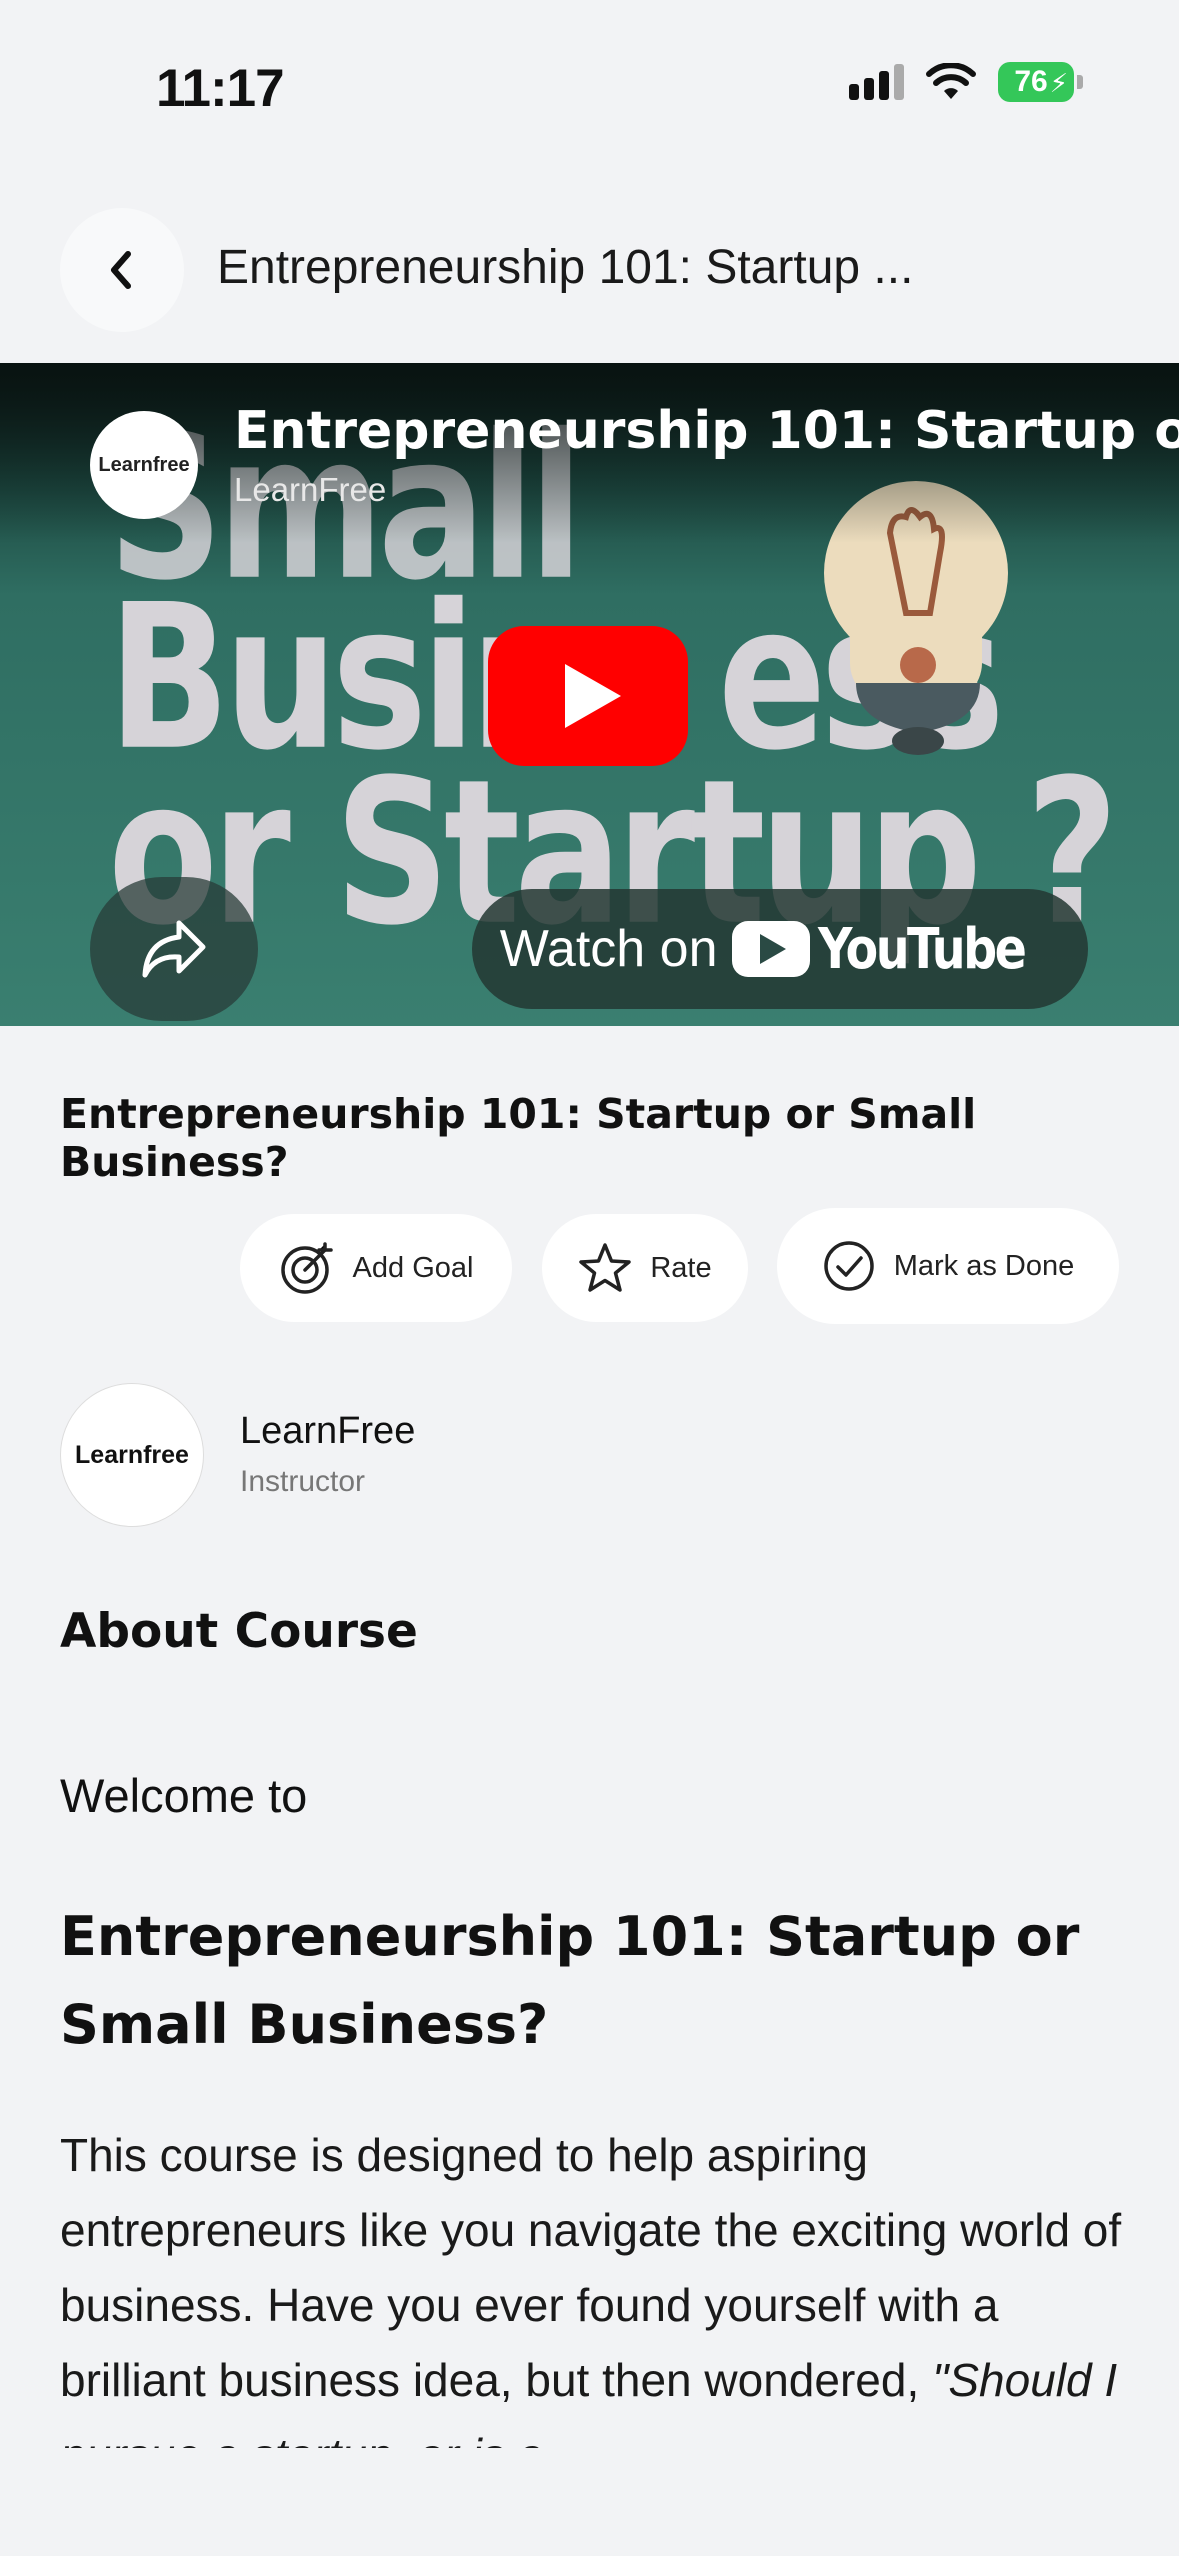 This screenshot has width=1179, height=2556. Describe the element at coordinates (220, 88) in the screenshot. I see `status-time: 11:17` at that location.